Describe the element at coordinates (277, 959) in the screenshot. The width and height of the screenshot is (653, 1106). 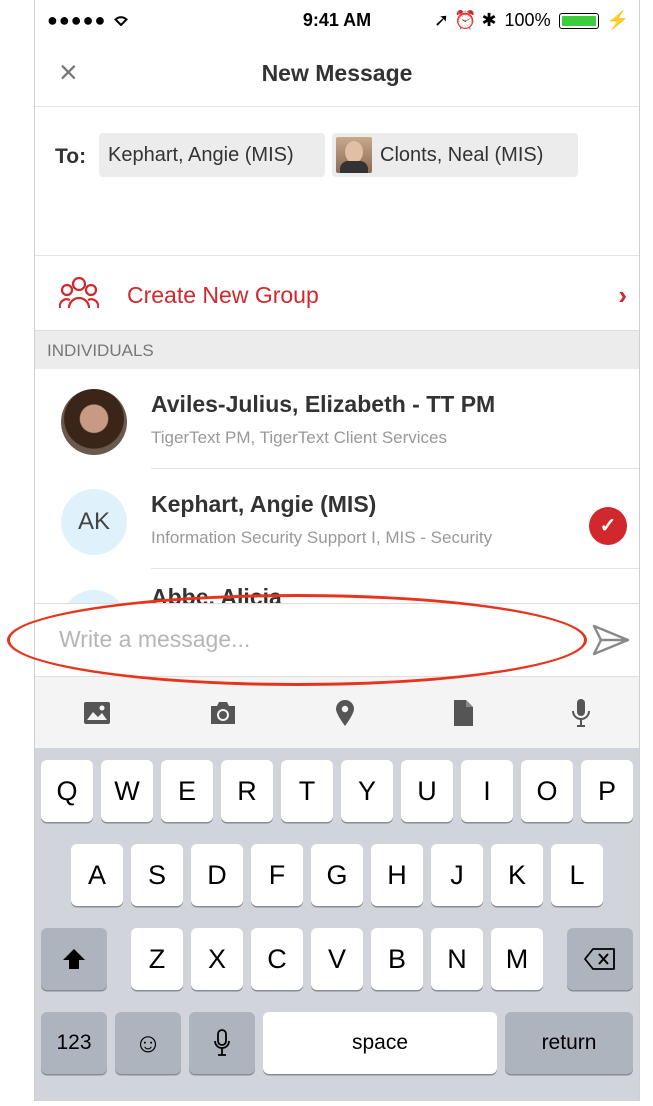
I see `key-c: C` at that location.